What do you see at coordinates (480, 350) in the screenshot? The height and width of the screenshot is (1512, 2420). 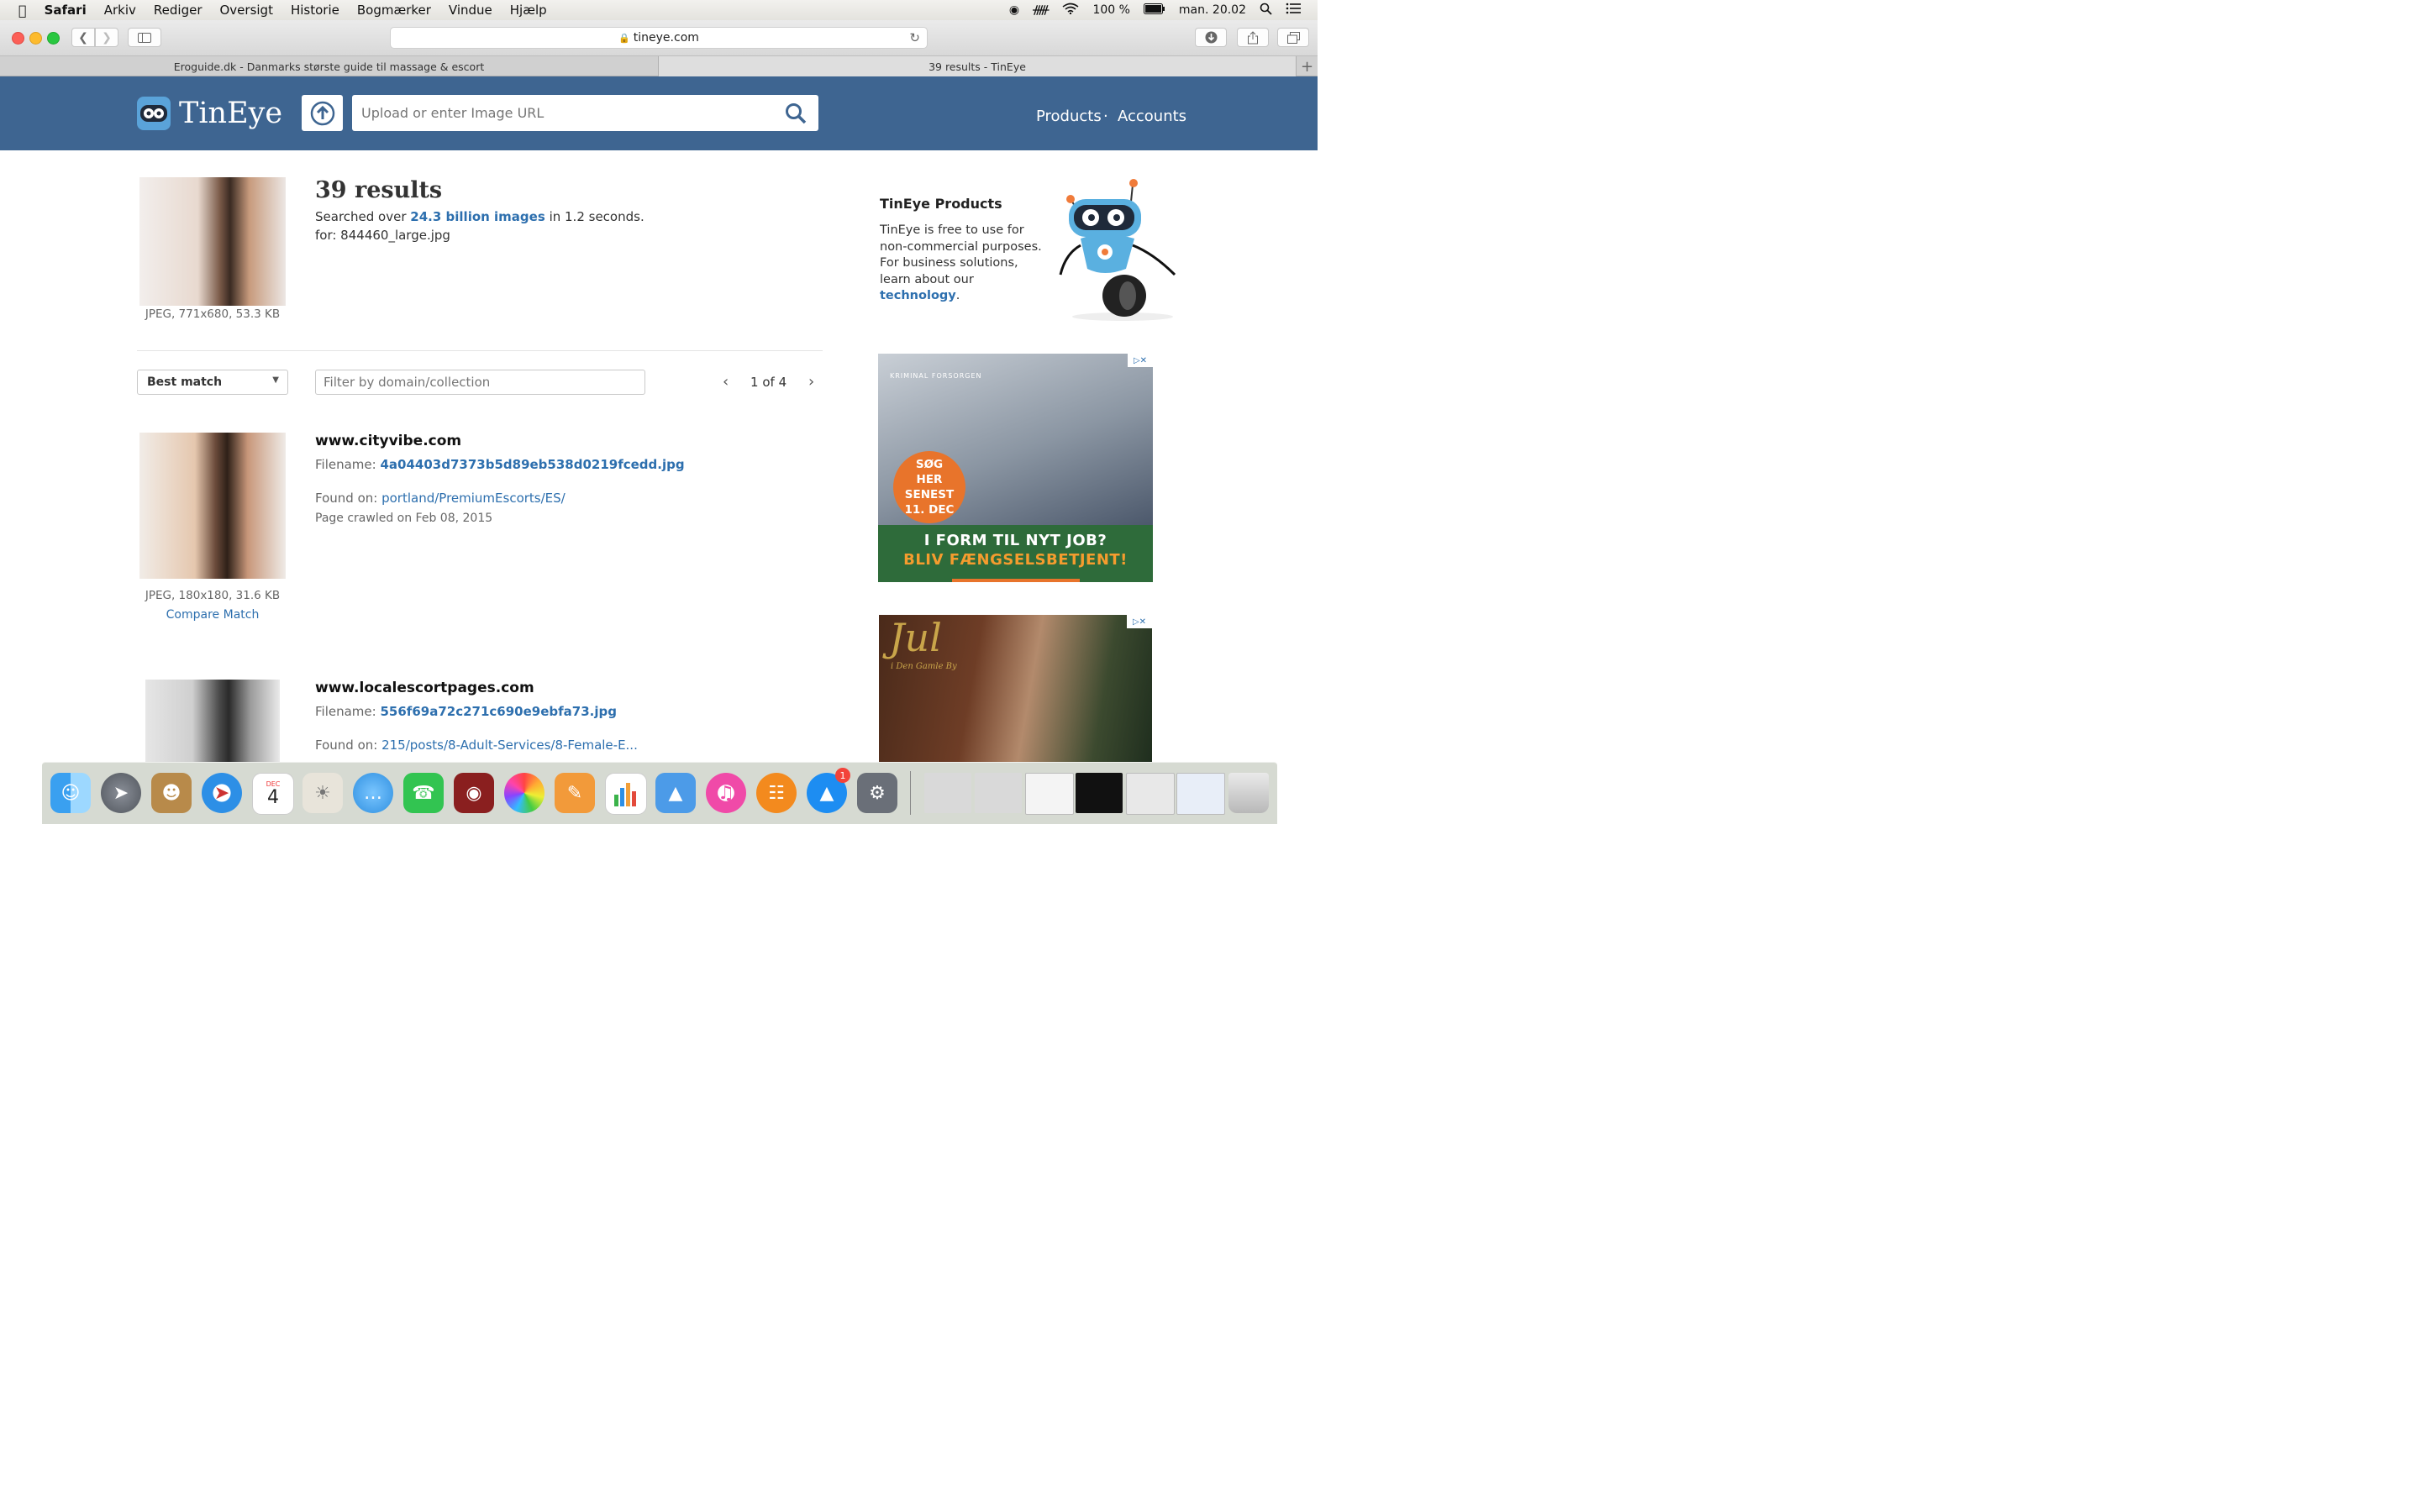 I see `divider` at bounding box center [480, 350].